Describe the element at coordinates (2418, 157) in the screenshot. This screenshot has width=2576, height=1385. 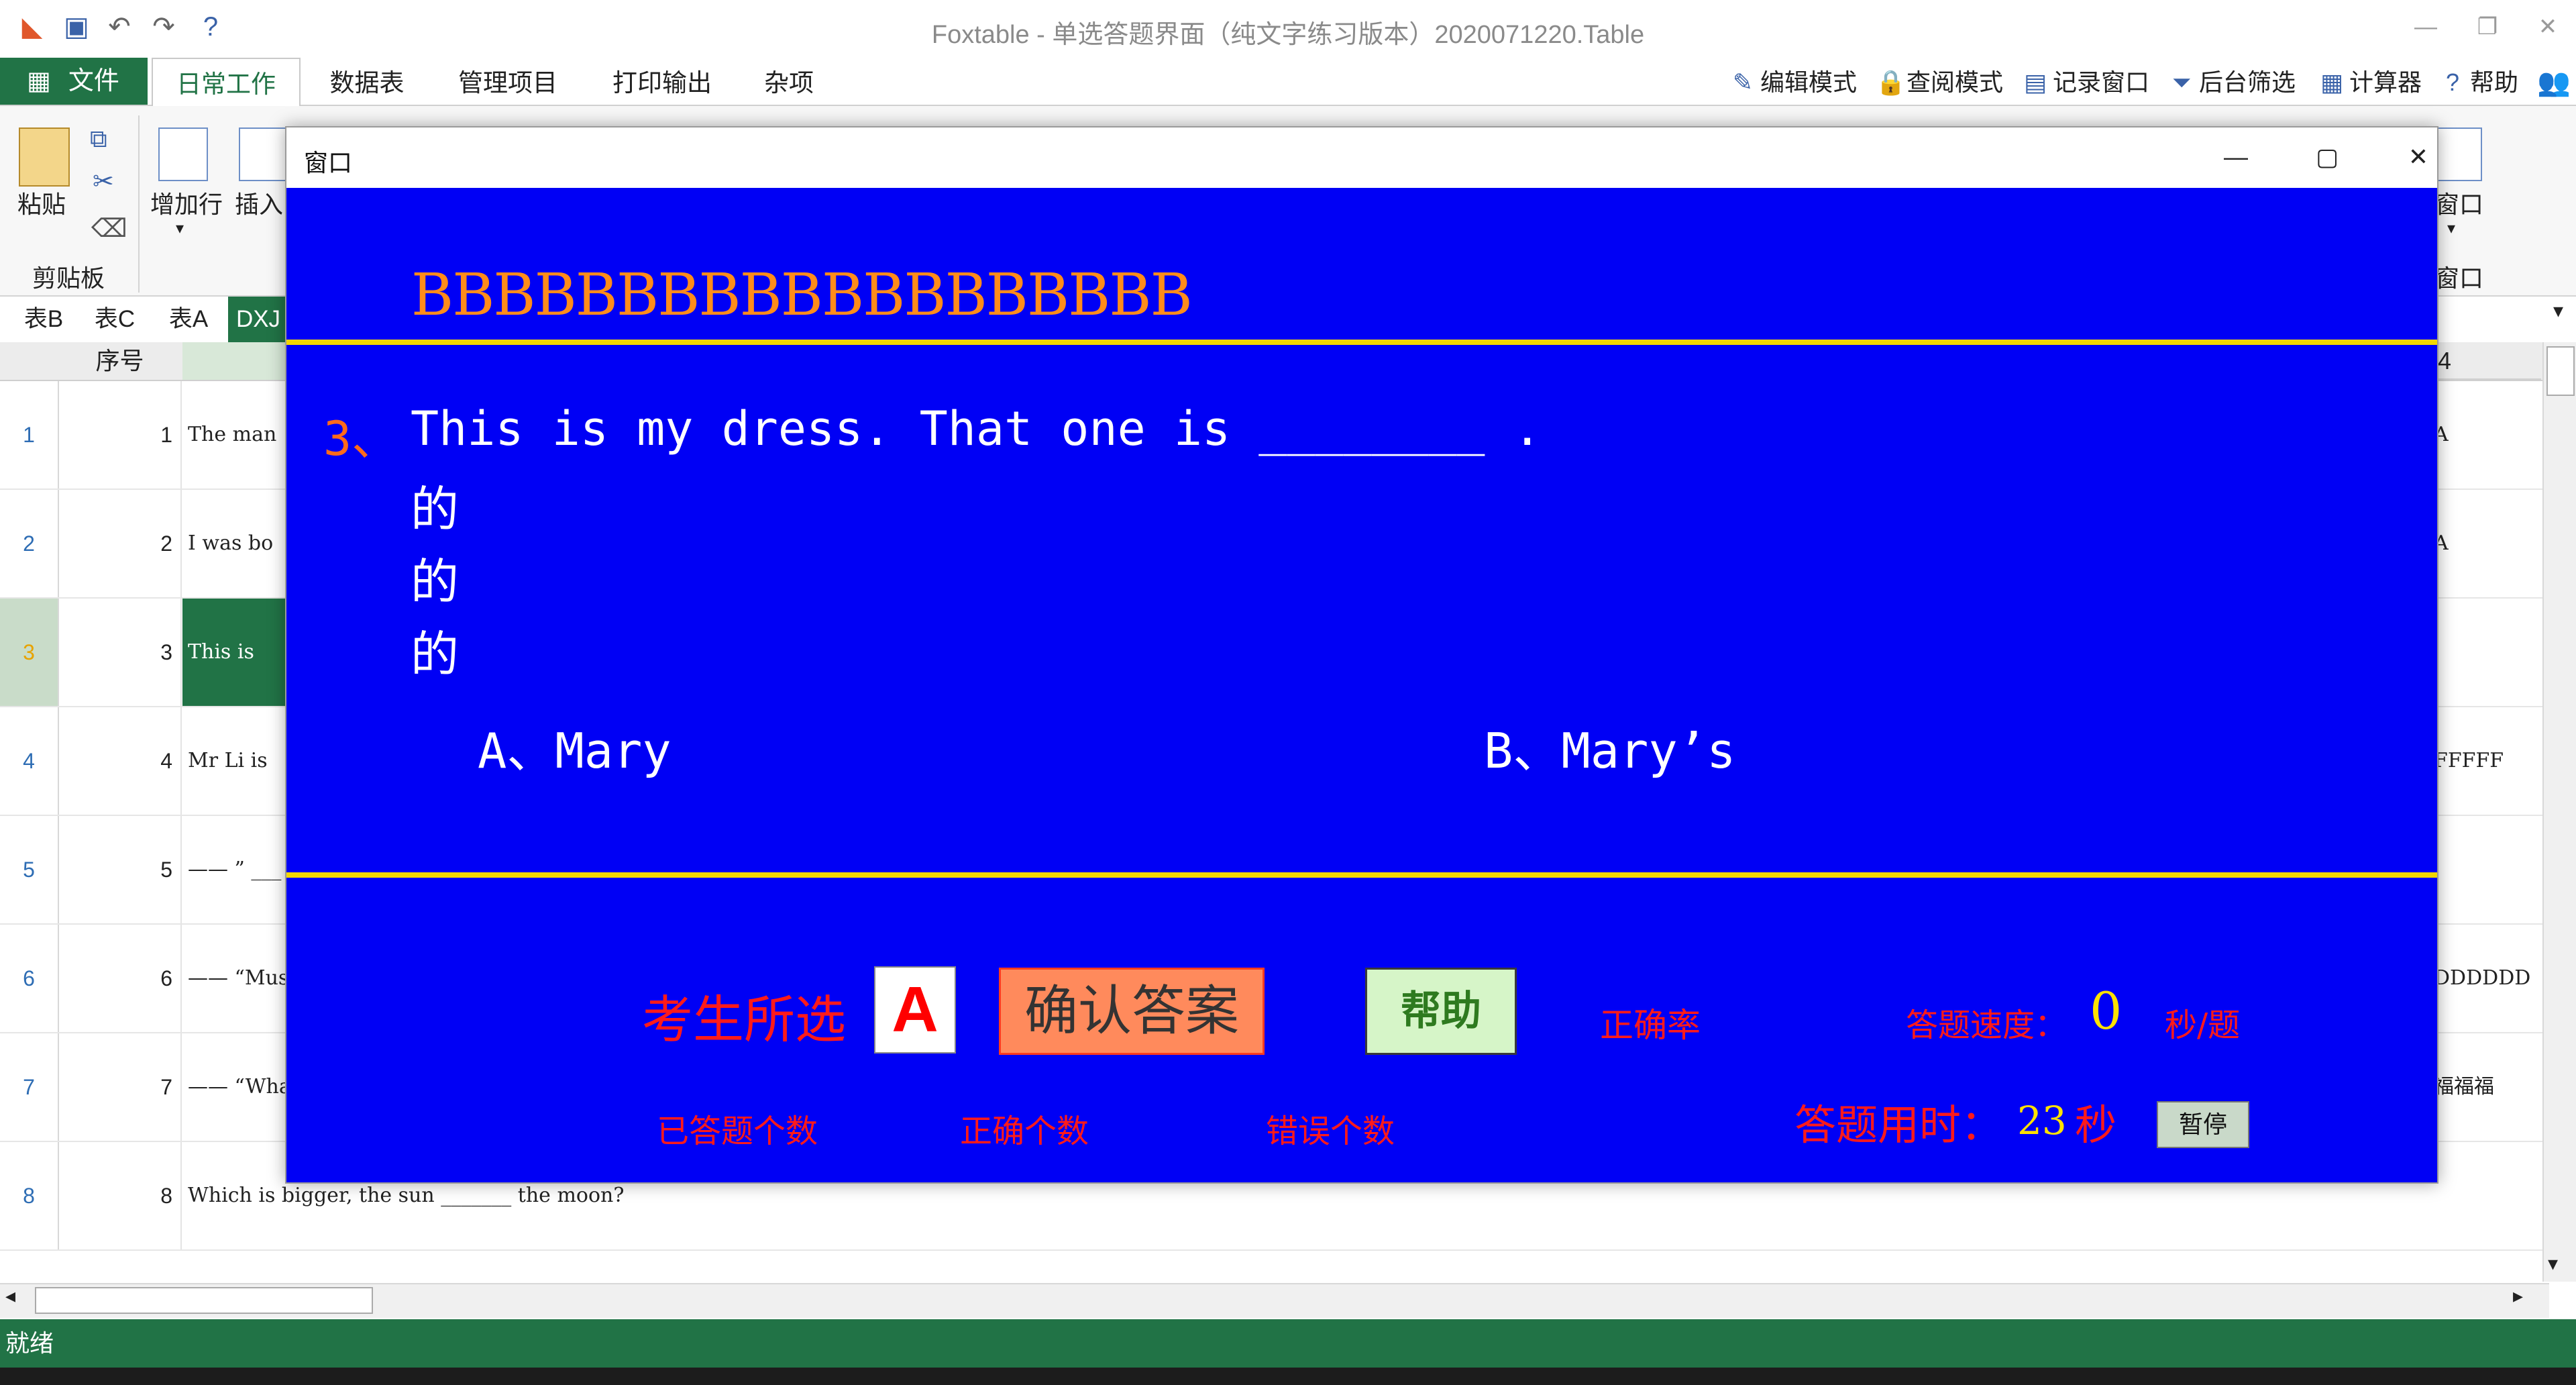
I see `dialog-close-icon: ✕` at that location.